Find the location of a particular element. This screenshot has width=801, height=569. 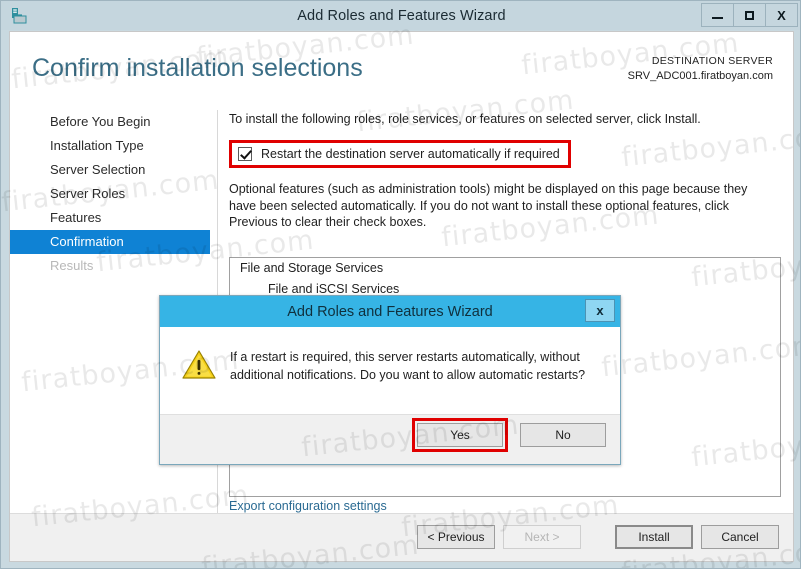

destination-server-name: SRV_ADC001.firatboyan.com is located at coordinates (700, 76).